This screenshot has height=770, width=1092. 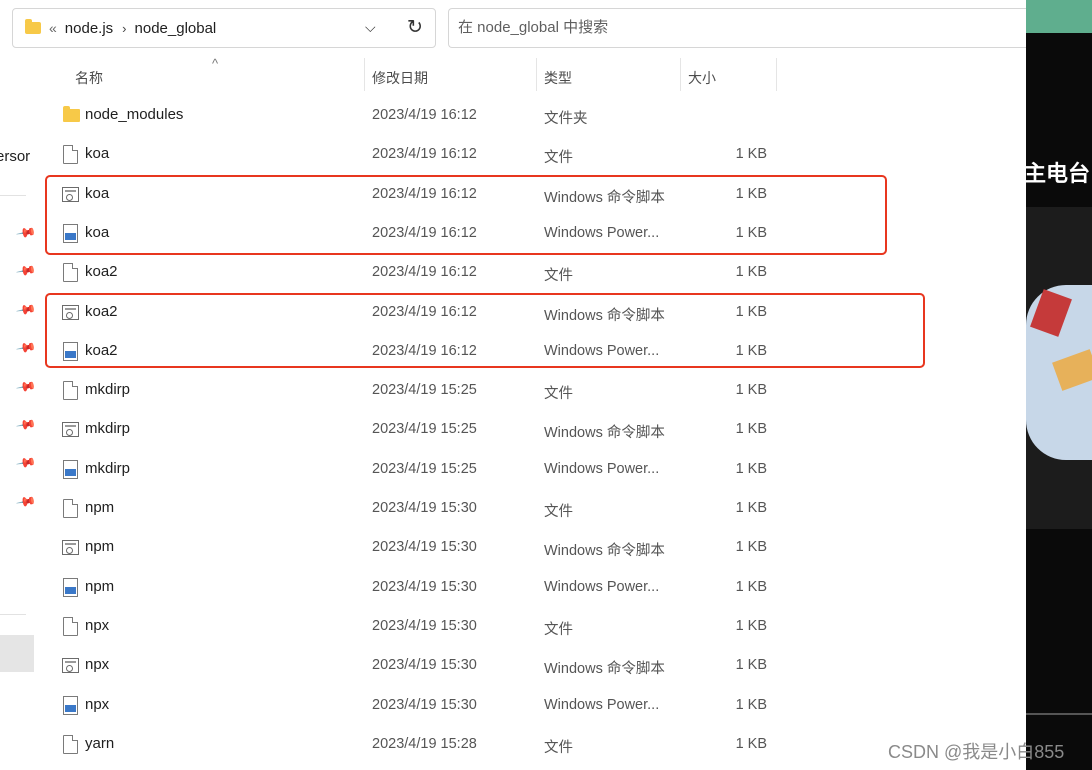 I want to click on table-row: mkdirp 2023/4/19 15:25 文件 1 KB, so click(x=531, y=390).